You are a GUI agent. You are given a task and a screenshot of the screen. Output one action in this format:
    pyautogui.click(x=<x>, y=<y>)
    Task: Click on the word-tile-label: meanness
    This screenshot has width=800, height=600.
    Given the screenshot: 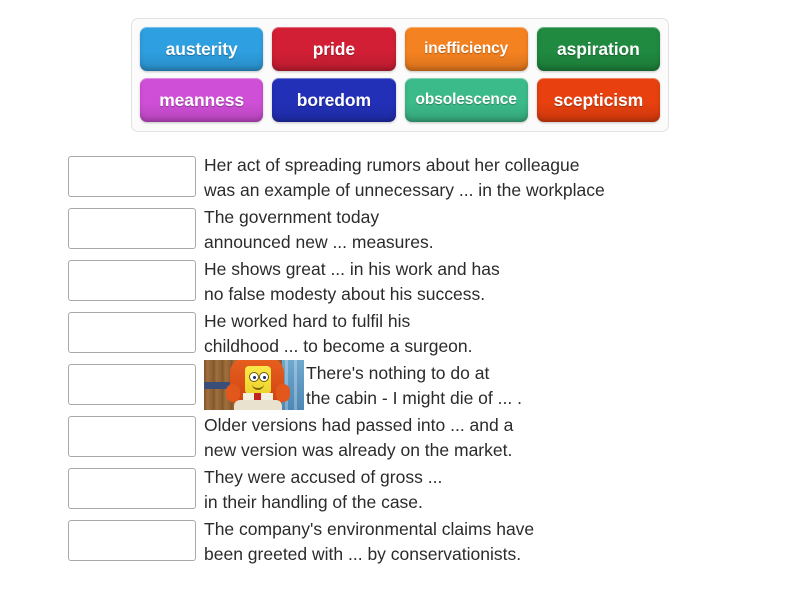 What is the action you would take?
    pyautogui.click(x=202, y=99)
    